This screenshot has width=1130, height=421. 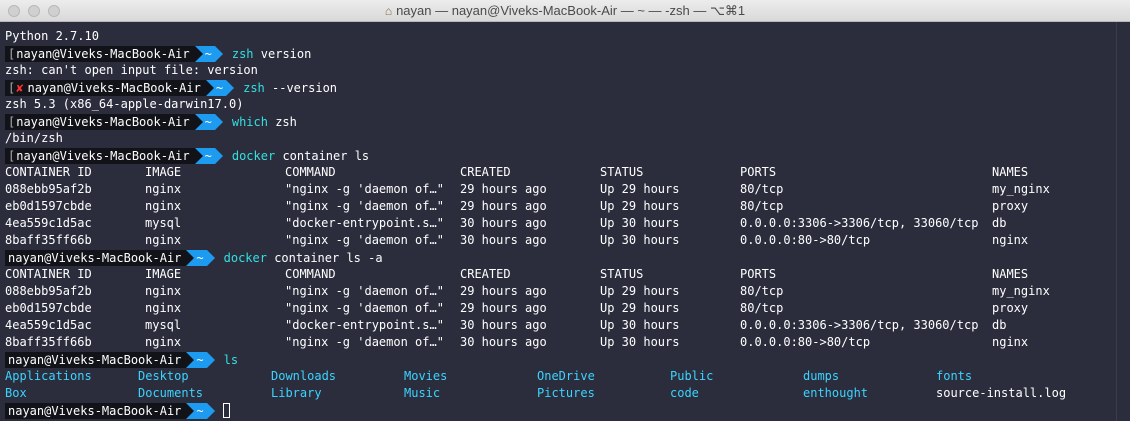 I want to click on directory-item: Pictures, so click(x=566, y=393).